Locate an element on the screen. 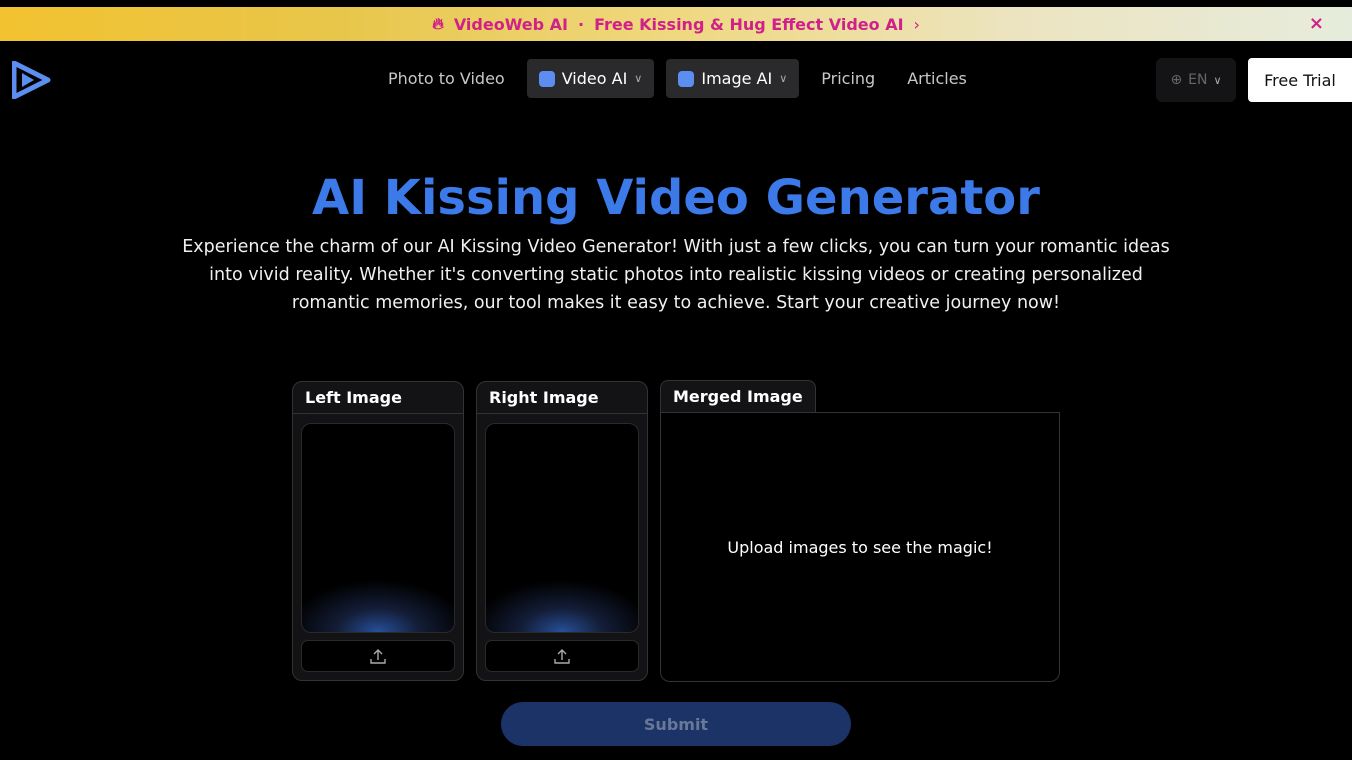 Image resolution: width=1352 pixels, height=760 pixels. chevron-right-icon: › is located at coordinates (916, 24).